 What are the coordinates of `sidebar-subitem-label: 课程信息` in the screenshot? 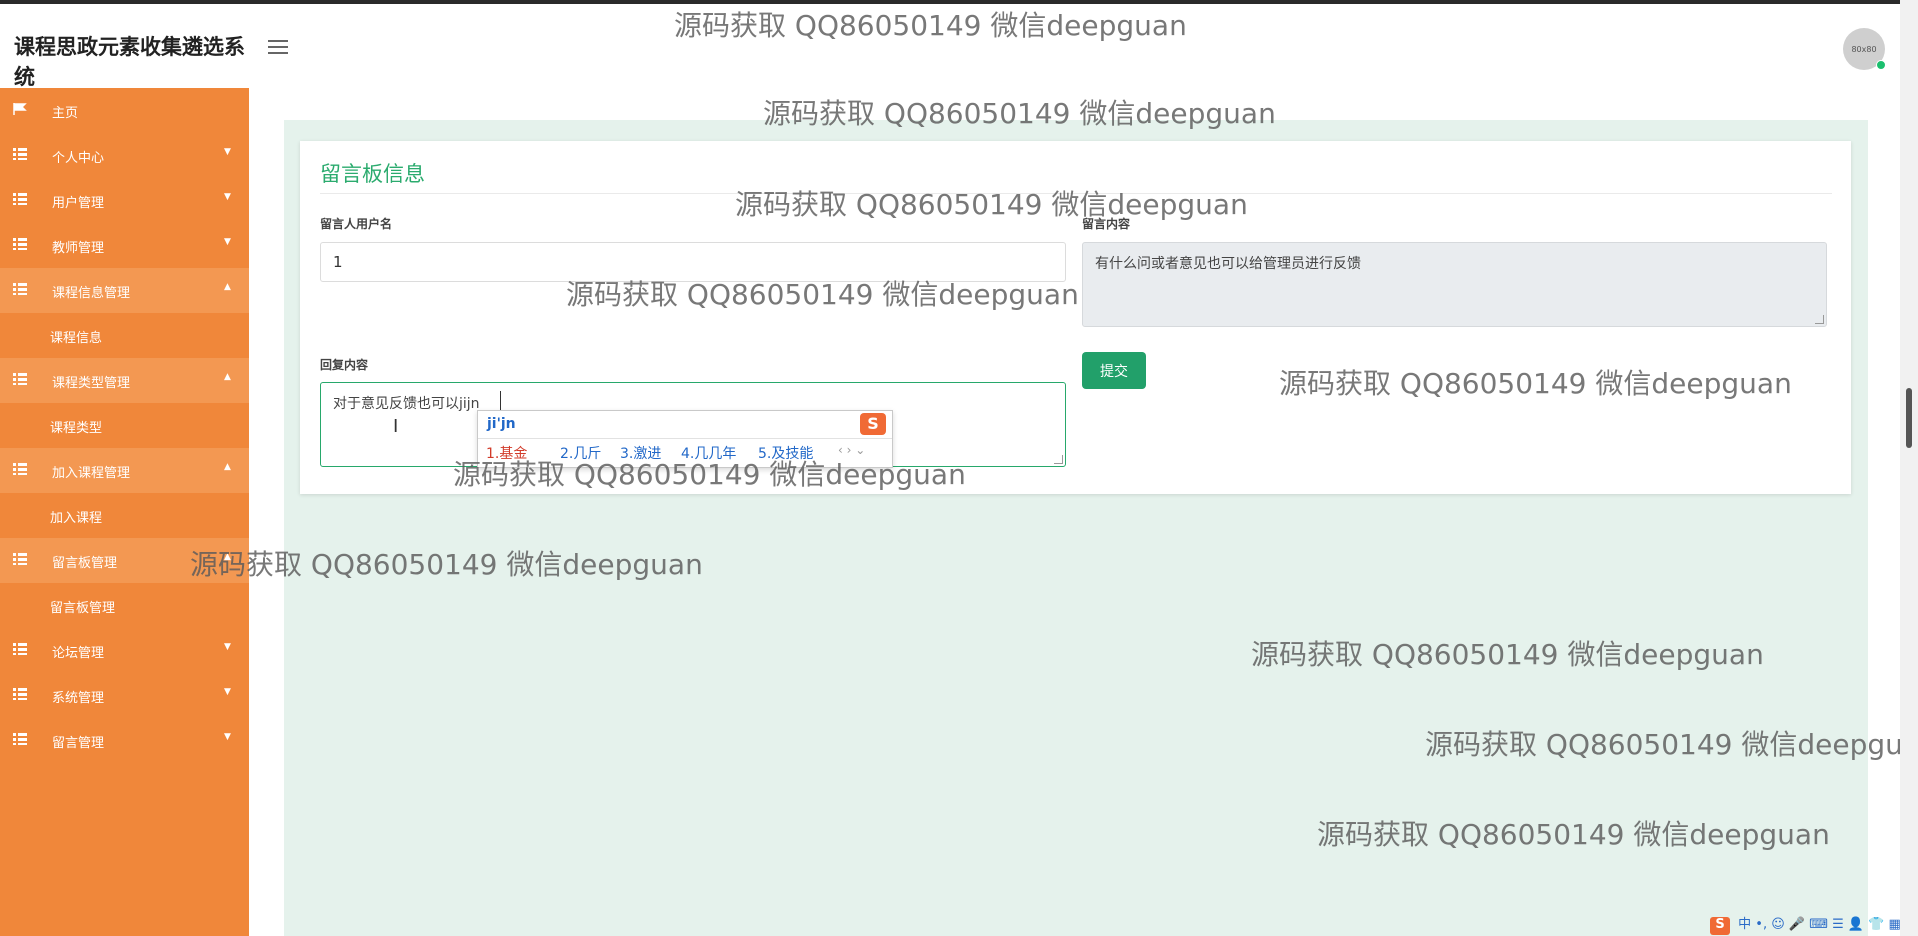 It's located at (76, 338).